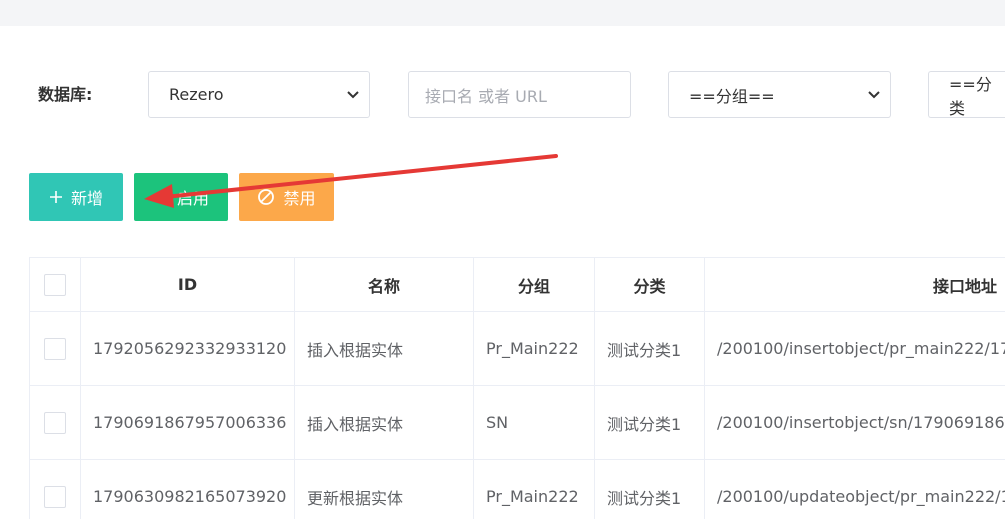  What do you see at coordinates (55, 197) in the screenshot?
I see `plus-icon` at bounding box center [55, 197].